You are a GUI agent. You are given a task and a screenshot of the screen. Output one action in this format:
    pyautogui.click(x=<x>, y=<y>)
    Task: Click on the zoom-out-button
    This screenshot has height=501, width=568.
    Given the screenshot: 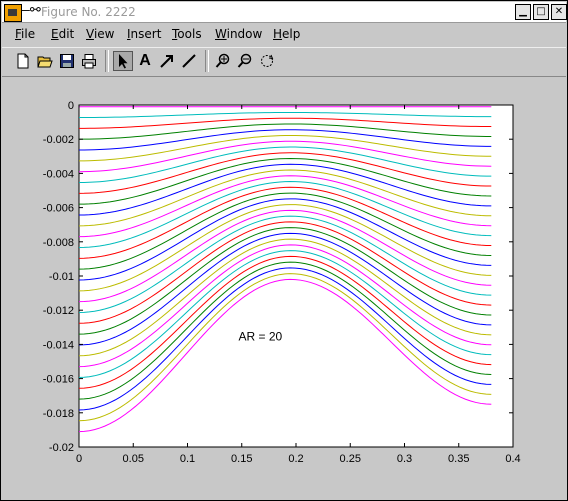 What is the action you would take?
    pyautogui.click(x=245, y=61)
    